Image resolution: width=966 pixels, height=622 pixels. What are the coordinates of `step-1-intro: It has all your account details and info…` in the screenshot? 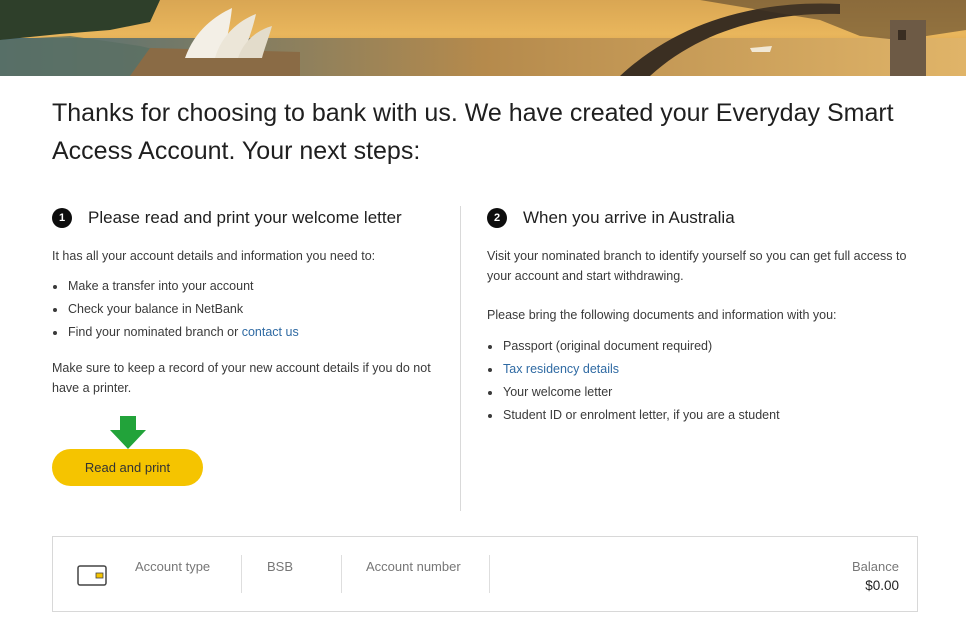 It's located at (214, 256).